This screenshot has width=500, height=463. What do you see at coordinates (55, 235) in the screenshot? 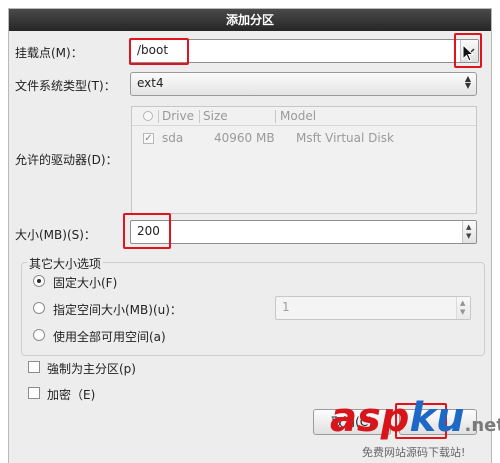
I see `size-label: 大小(MB)(S)：` at bounding box center [55, 235].